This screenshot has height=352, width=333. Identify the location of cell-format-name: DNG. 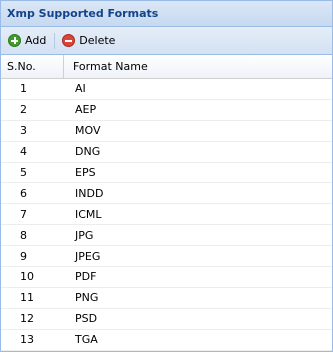
(88, 152).